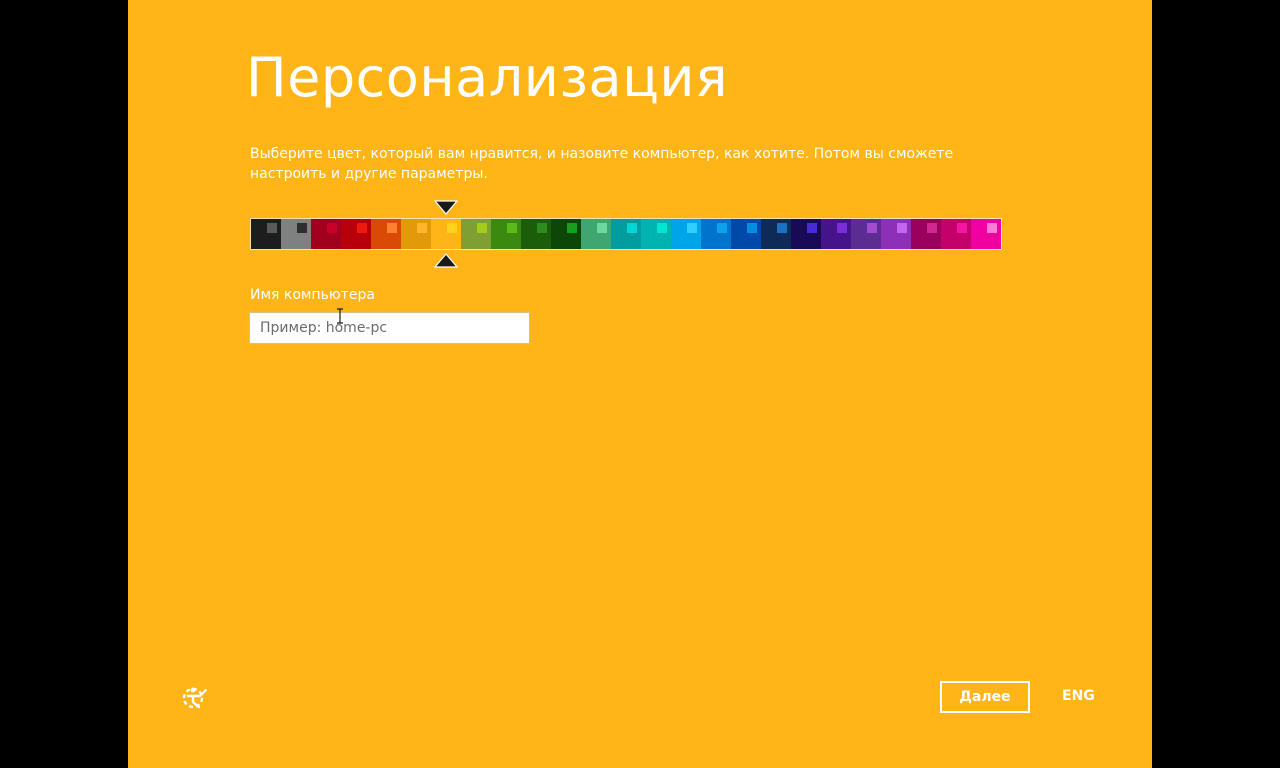  Describe the element at coordinates (446, 234) in the screenshot. I see `color-swatch-selected` at that location.